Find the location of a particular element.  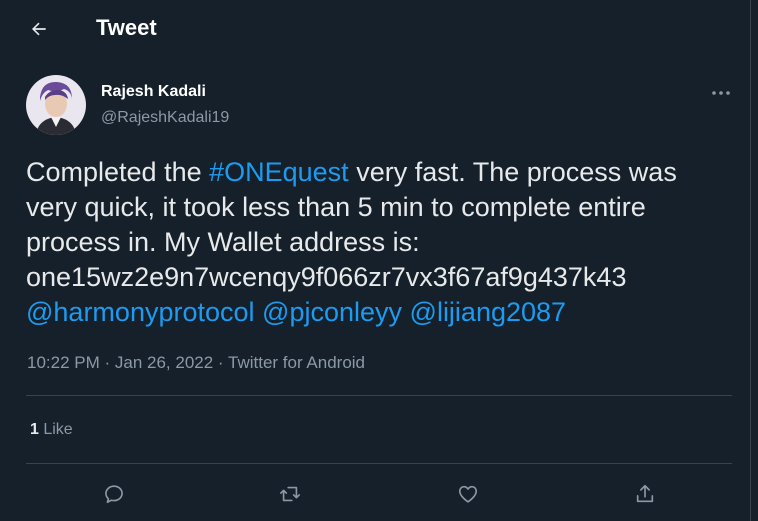

arrow-left-icon is located at coordinates (39, 29).